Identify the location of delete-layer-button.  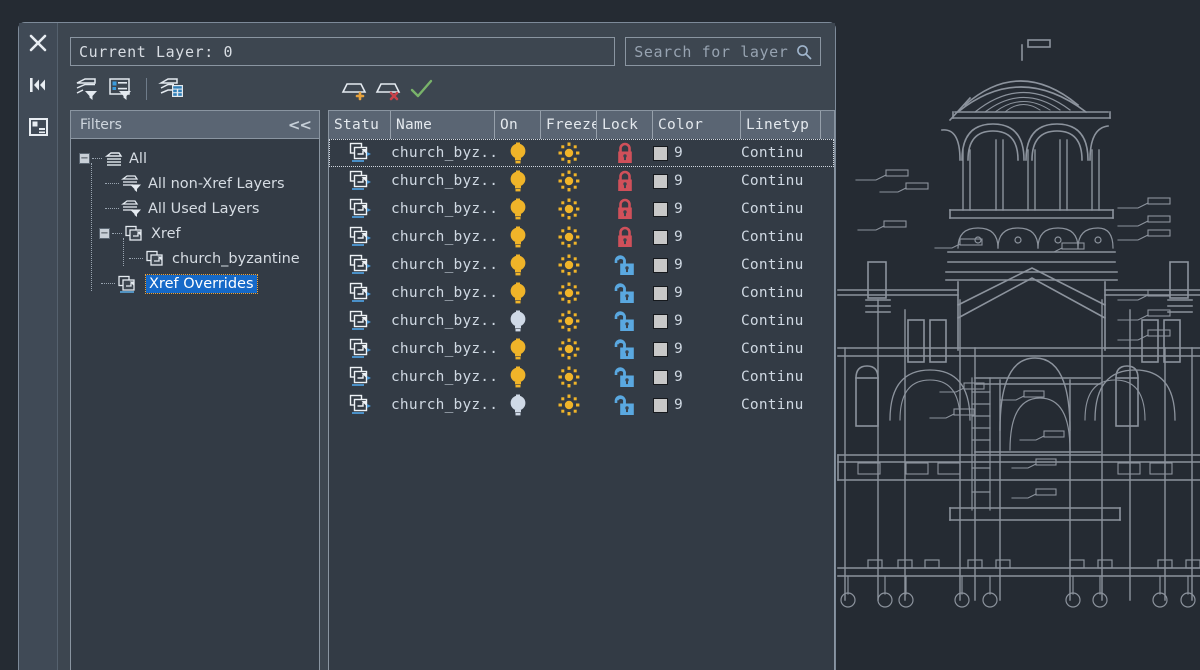
(388, 89).